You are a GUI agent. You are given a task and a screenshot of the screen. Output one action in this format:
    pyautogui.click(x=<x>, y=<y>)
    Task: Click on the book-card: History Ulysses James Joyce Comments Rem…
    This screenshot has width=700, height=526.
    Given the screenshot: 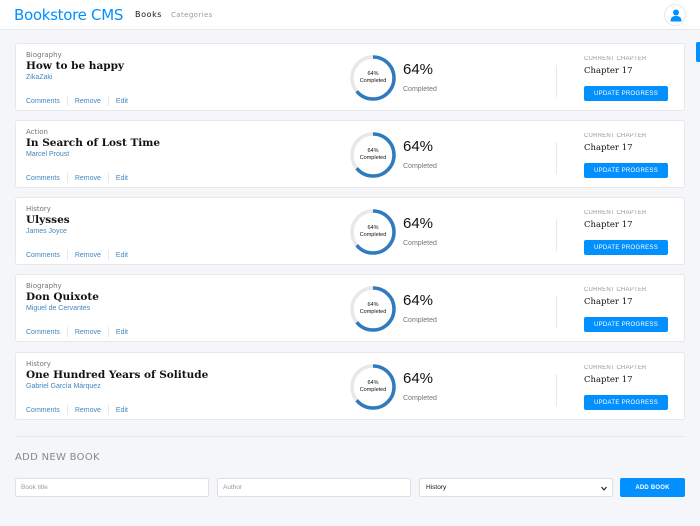 What is the action you would take?
    pyautogui.click(x=350, y=231)
    